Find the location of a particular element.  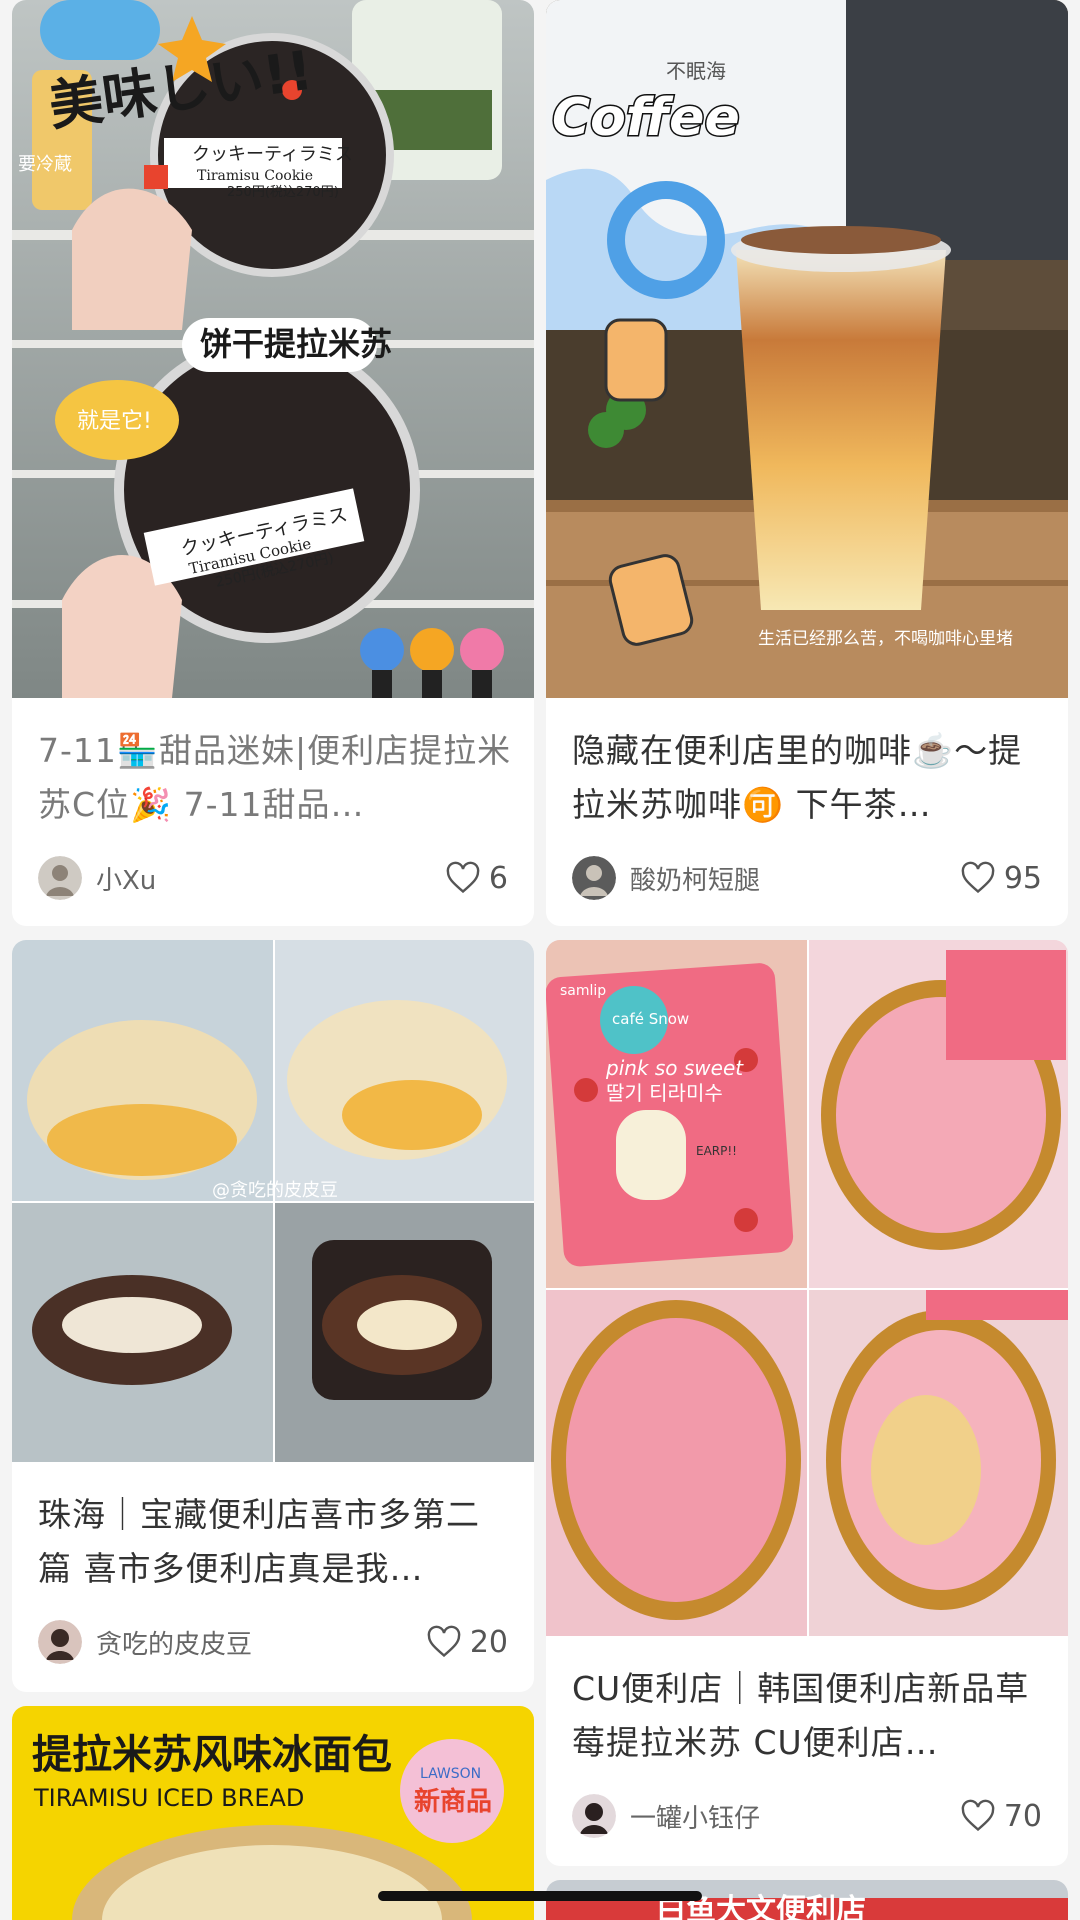

note-cover-image: @贪吃的皮皮豆 is located at coordinates (273, 1201).